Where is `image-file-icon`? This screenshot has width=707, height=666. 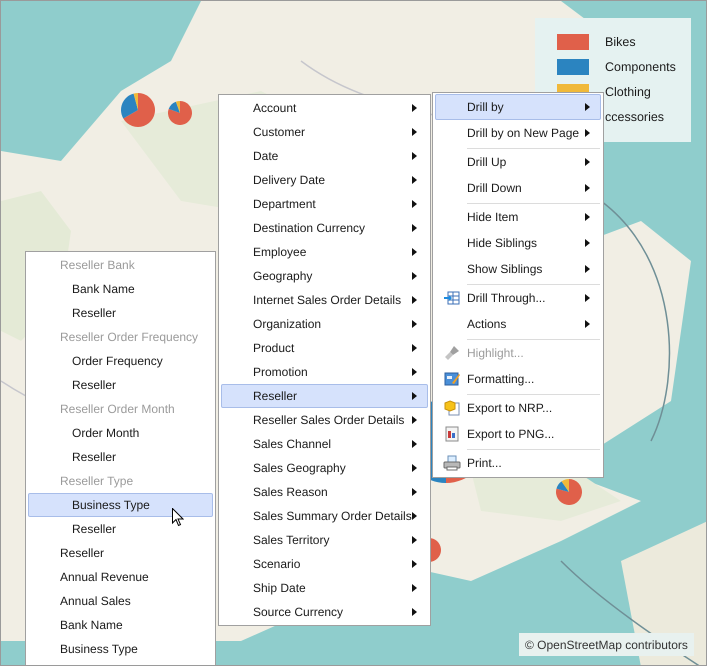 image-file-icon is located at coordinates (452, 434).